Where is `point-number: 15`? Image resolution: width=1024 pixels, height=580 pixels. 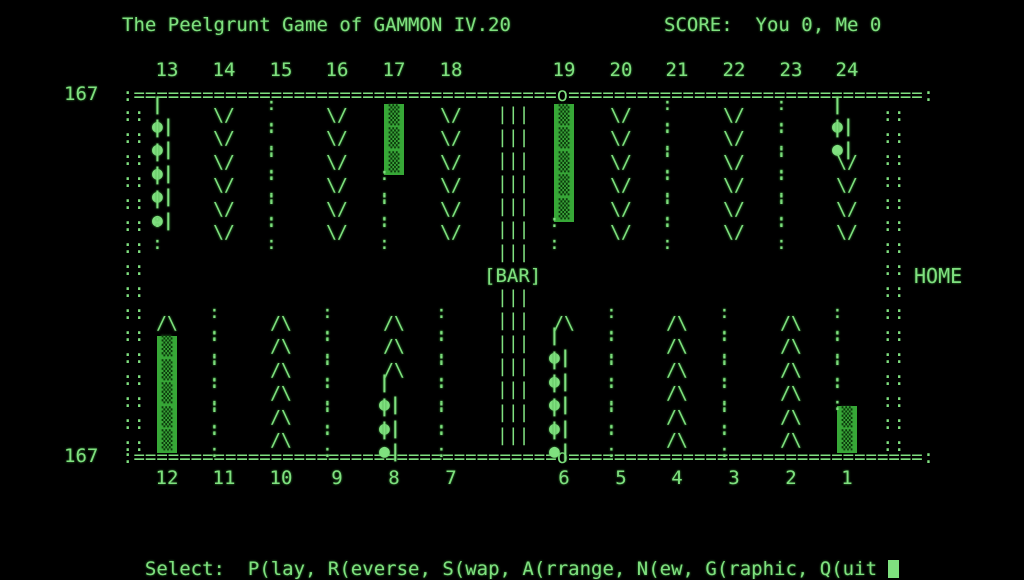 point-number: 15 is located at coordinates (281, 70).